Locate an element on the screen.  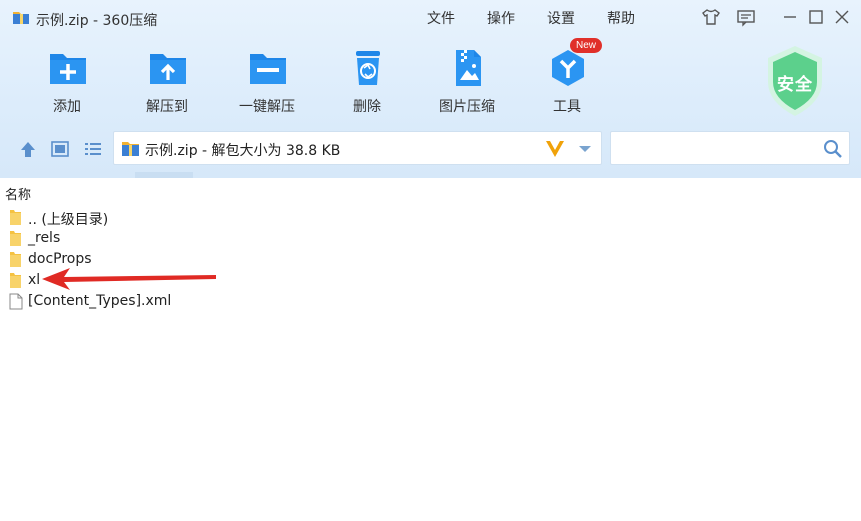
tools-button: 工具 is located at coordinates (567, 81).